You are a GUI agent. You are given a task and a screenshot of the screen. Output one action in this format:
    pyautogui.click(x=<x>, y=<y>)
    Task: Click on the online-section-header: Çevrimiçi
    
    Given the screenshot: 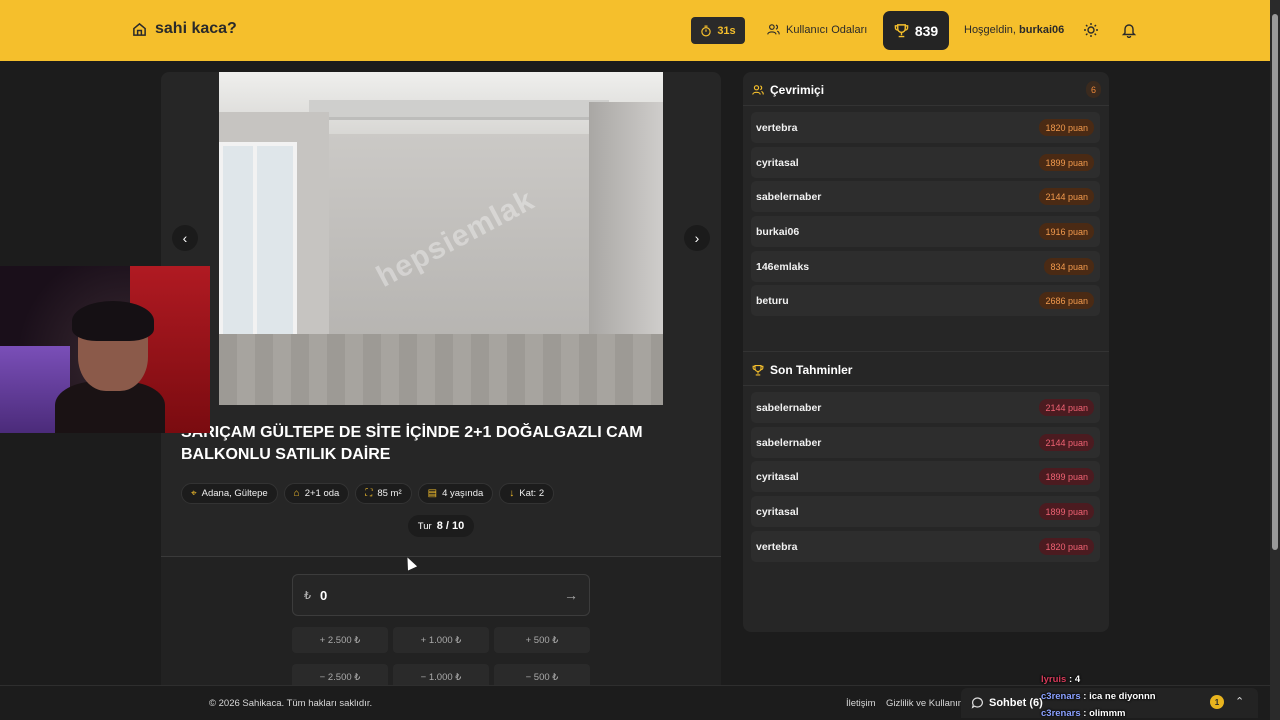 What is the action you would take?
    pyautogui.click(x=788, y=90)
    